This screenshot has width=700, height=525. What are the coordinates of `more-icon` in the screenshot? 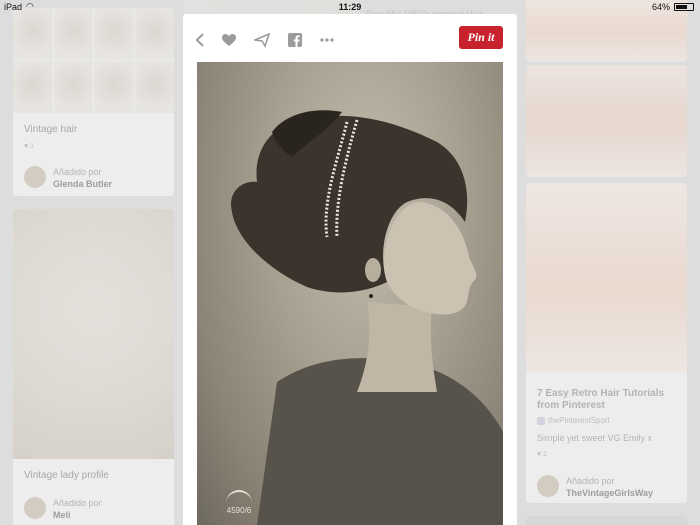 It's located at (327, 40).